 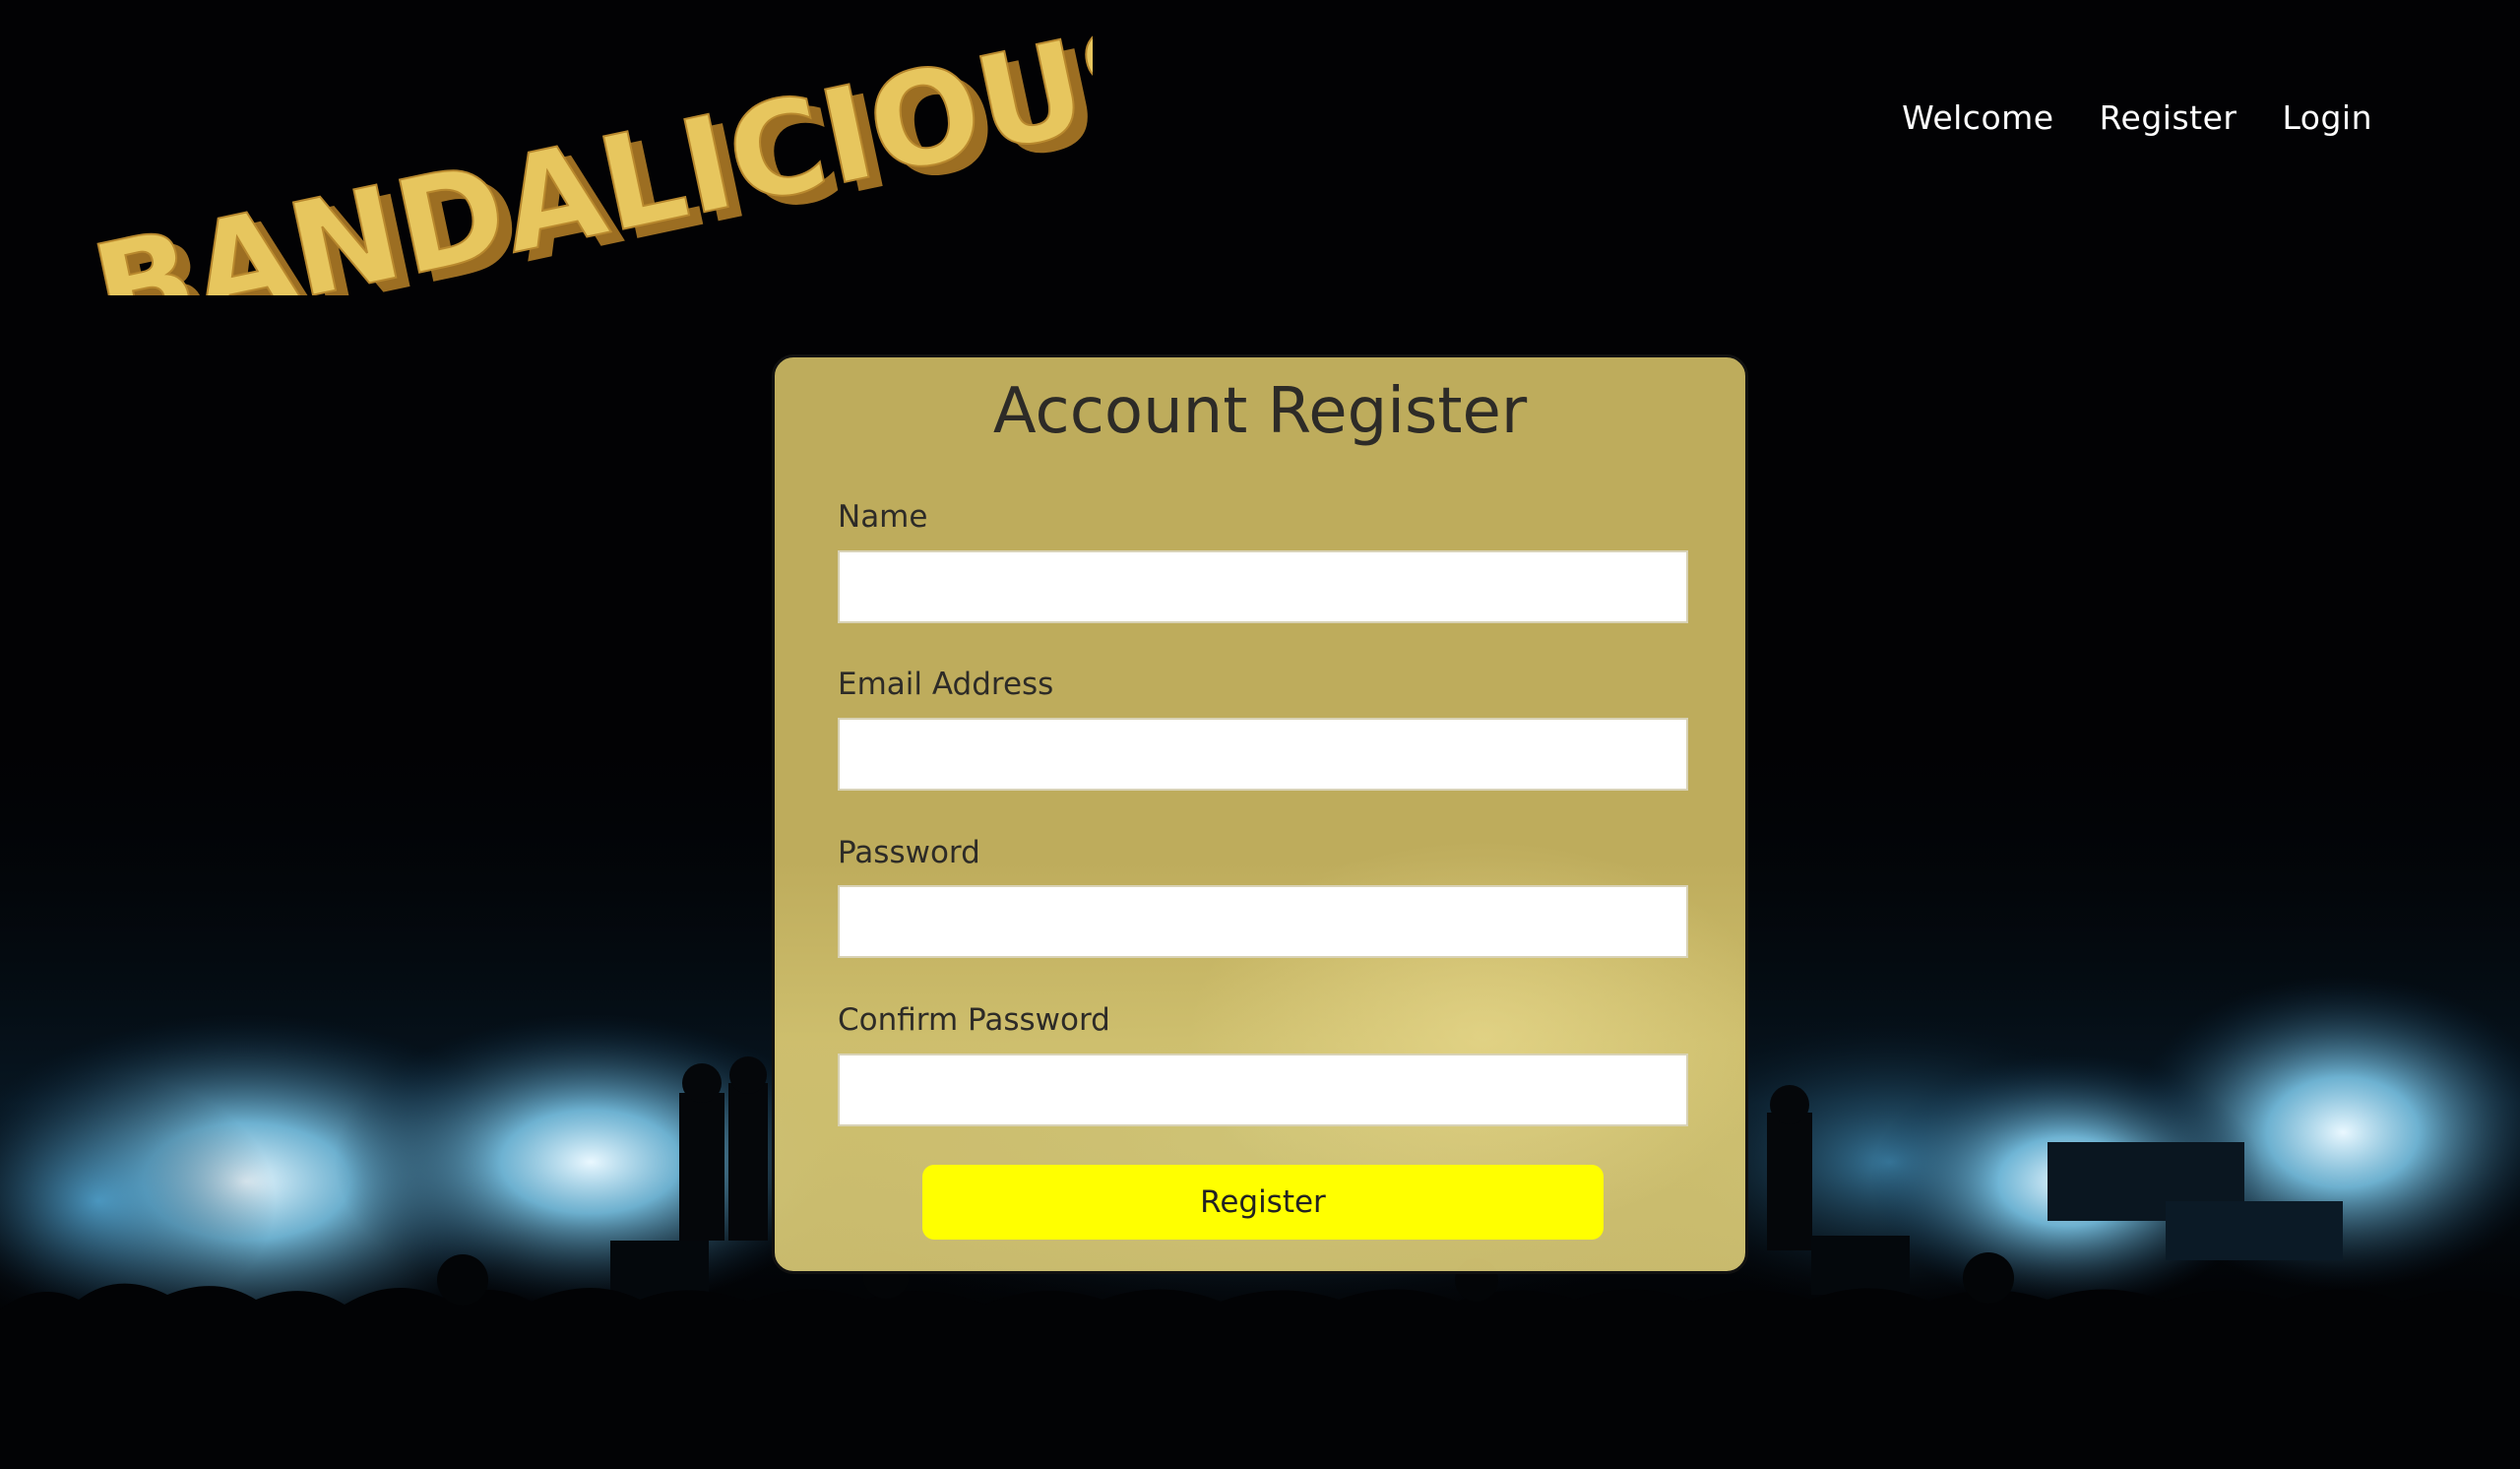 I want to click on svg-text: BANDALICIOUS, so click(x=587, y=157).